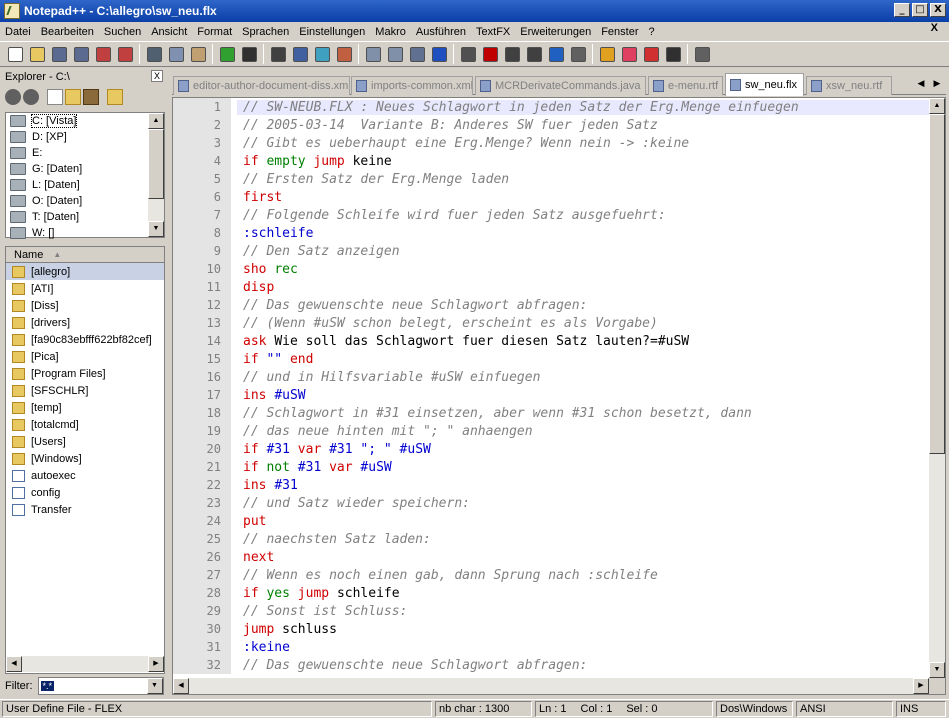 Image resolution: width=949 pixels, height=718 pixels. I want to click on menu-item-9: TextFX, so click(493, 32).